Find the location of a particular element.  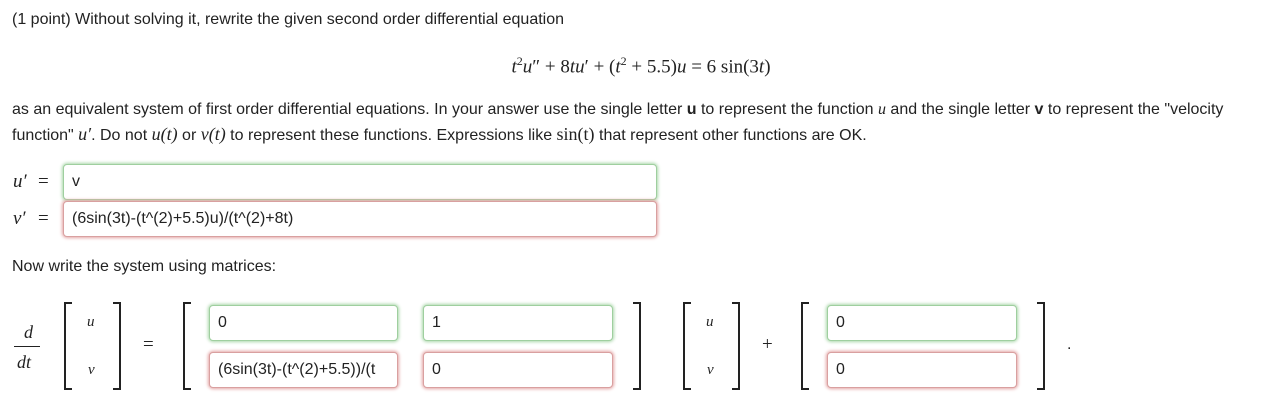

vprime-label: v′ is located at coordinates (19, 218).